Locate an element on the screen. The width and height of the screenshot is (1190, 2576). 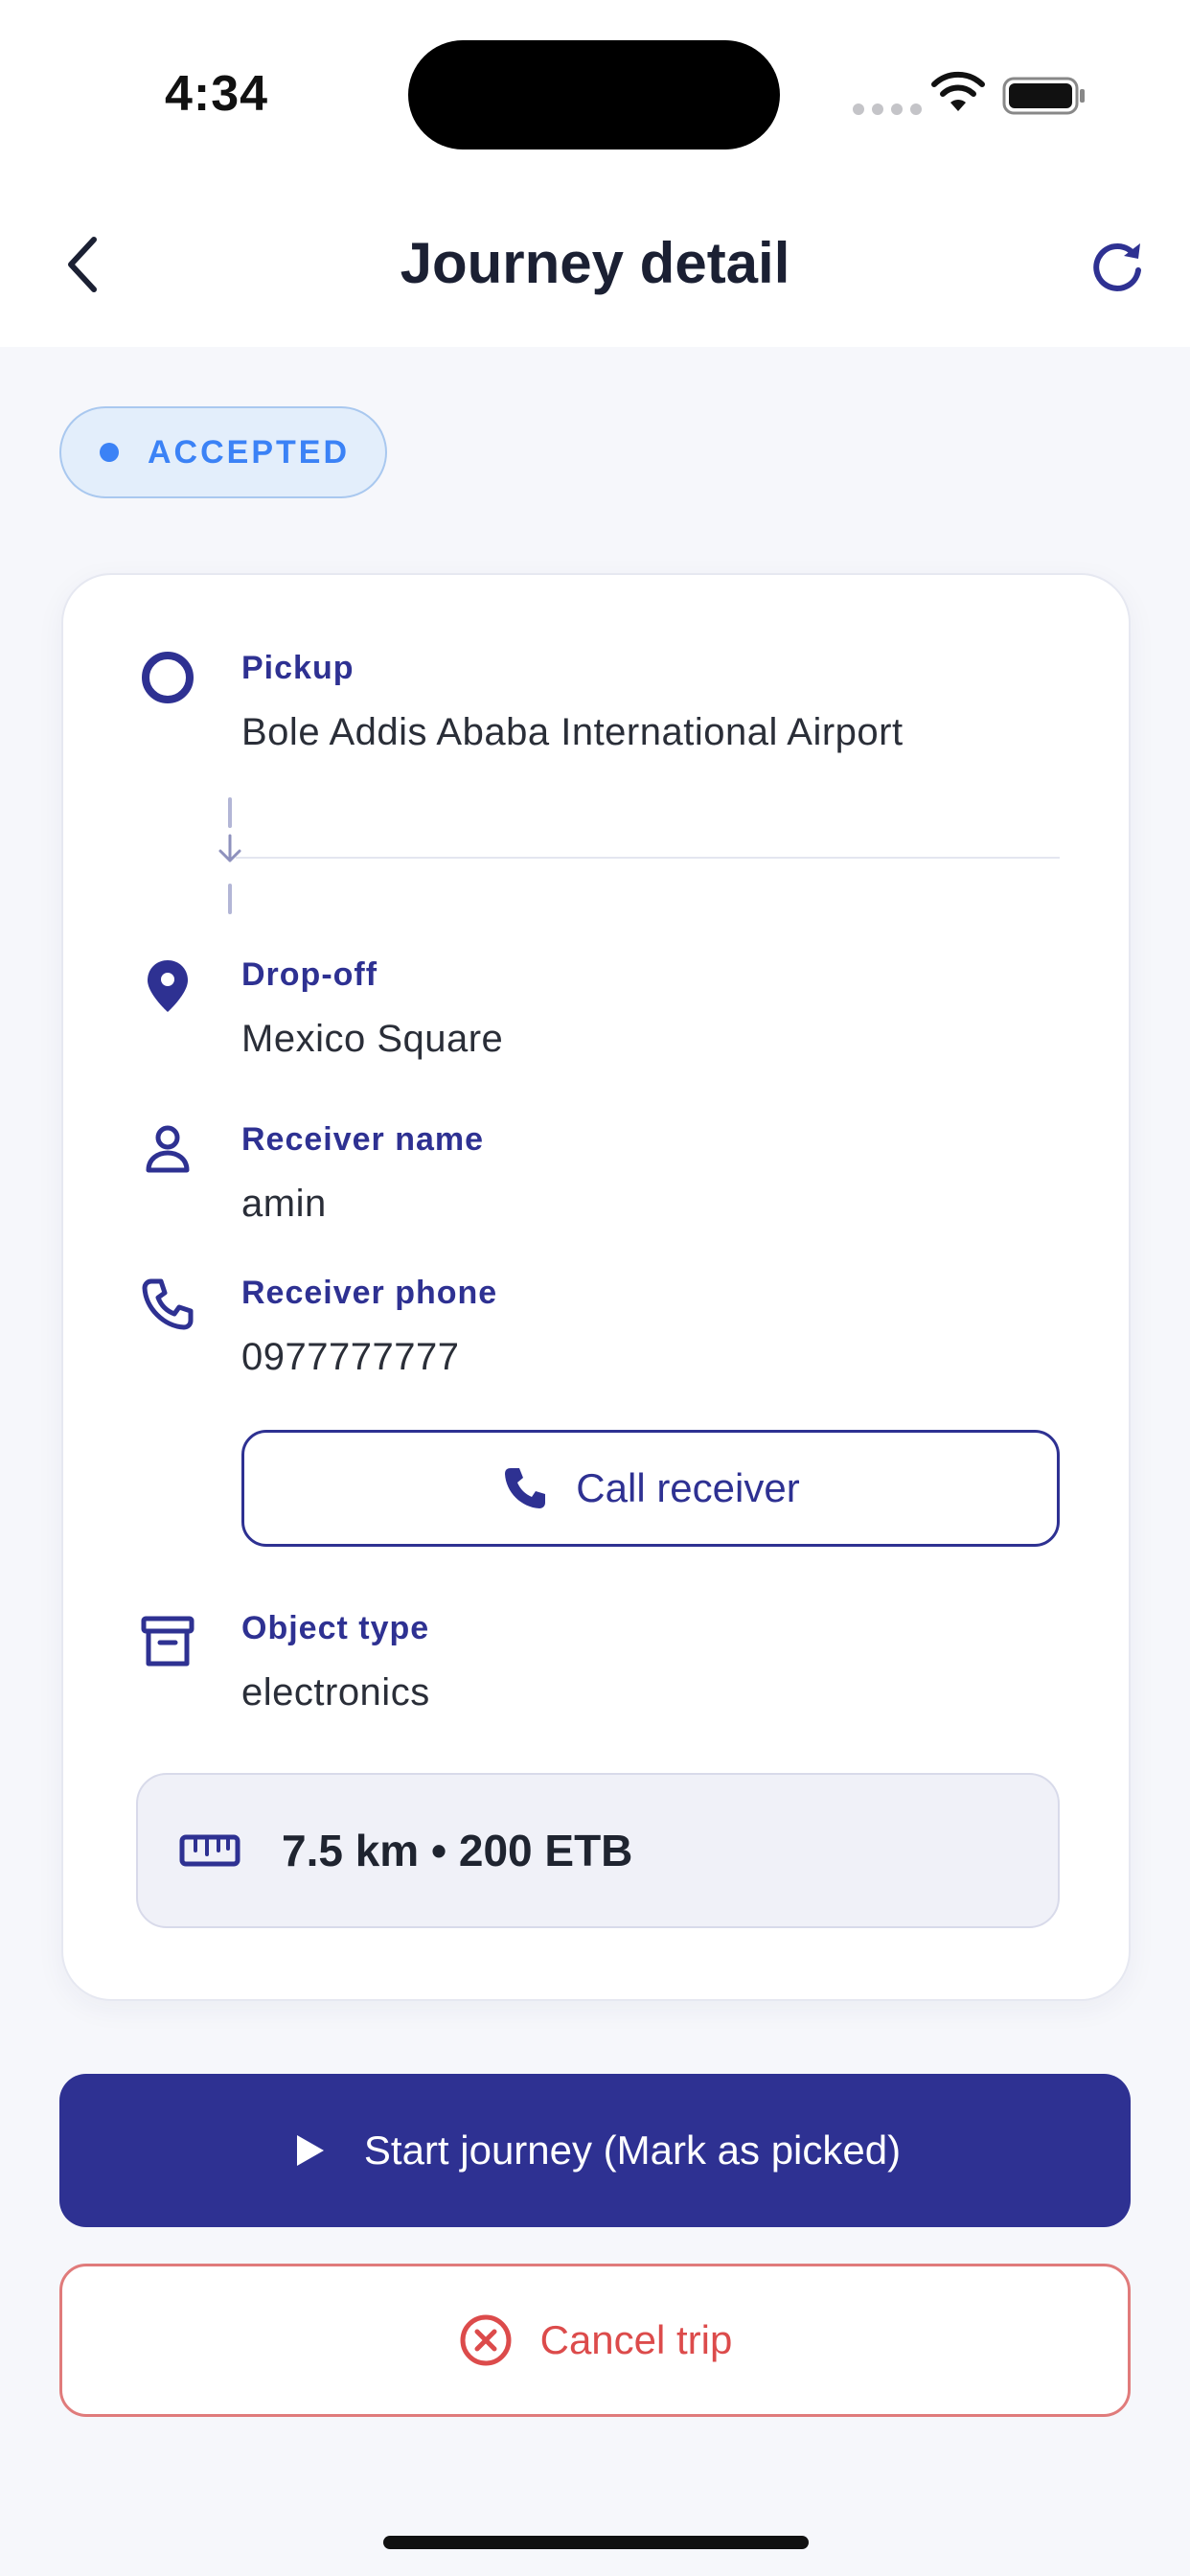
refresh-icon is located at coordinates (1117, 267).